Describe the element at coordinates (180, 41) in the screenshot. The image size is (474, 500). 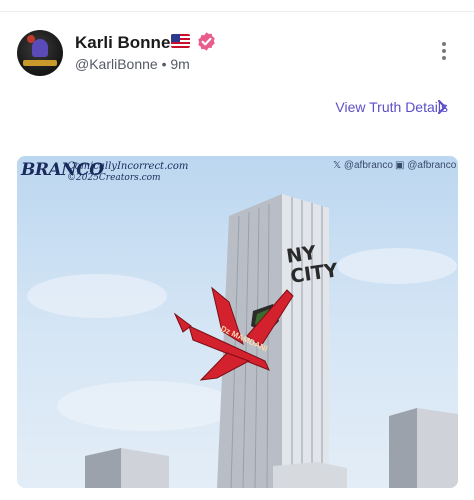
I see `us-flag-icon` at that location.